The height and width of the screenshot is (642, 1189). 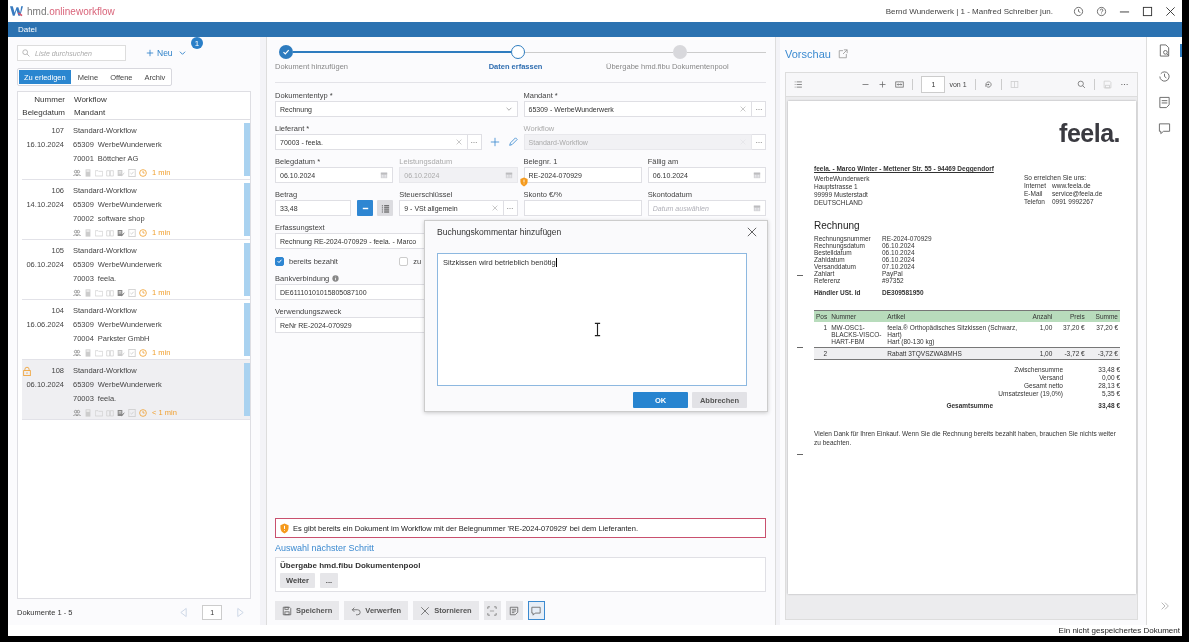 I want to click on add-icon, so click(x=494, y=142).